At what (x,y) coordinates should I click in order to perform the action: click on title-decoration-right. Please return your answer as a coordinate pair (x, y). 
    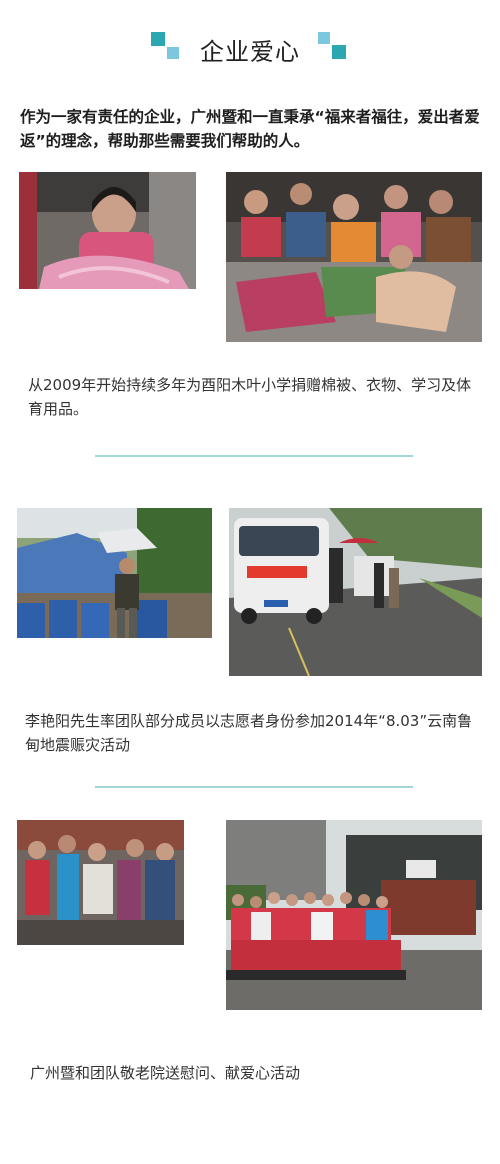
    Looking at the image, I should click on (333, 46).